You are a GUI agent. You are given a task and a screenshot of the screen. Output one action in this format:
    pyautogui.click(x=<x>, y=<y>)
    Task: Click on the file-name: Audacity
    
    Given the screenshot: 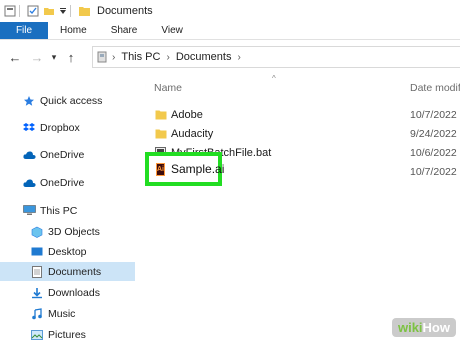 What is the action you would take?
    pyautogui.click(x=192, y=134)
    